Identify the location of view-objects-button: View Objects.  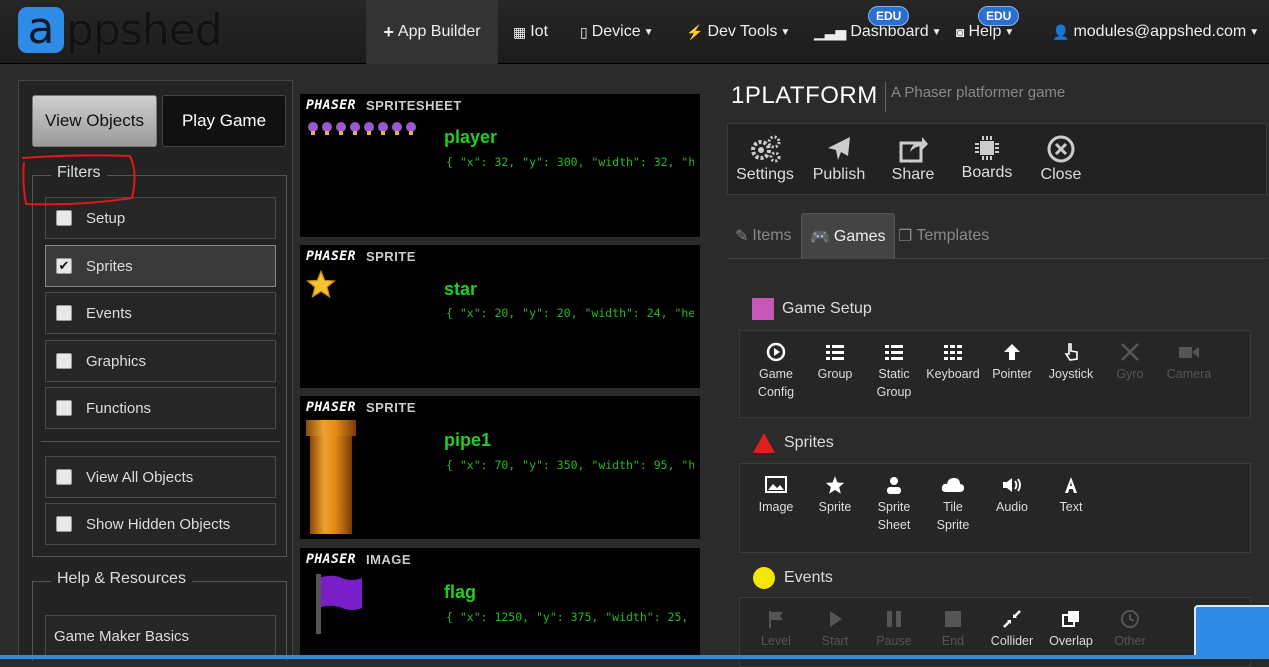
(94, 121).